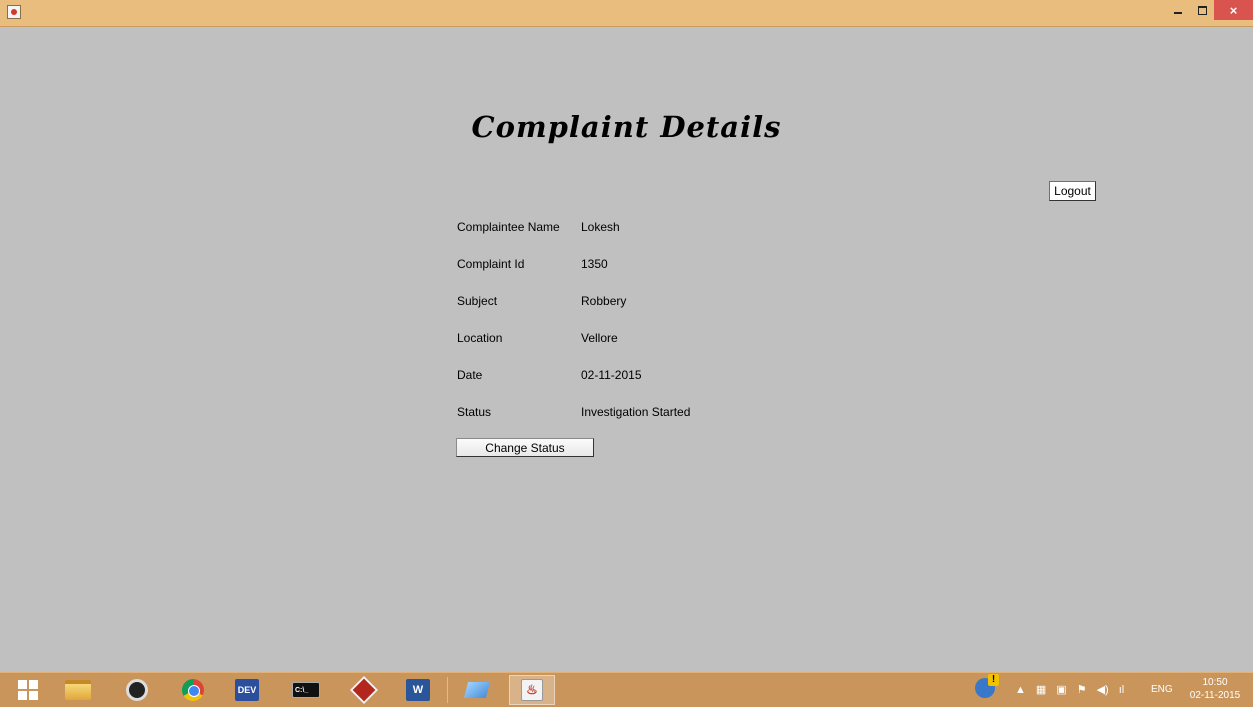  Describe the element at coordinates (611, 375) in the screenshot. I see `detail-value: 02-11-2015` at that location.